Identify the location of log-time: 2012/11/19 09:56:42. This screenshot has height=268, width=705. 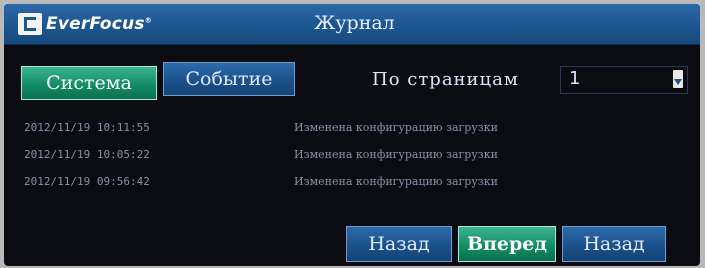
(87, 181).